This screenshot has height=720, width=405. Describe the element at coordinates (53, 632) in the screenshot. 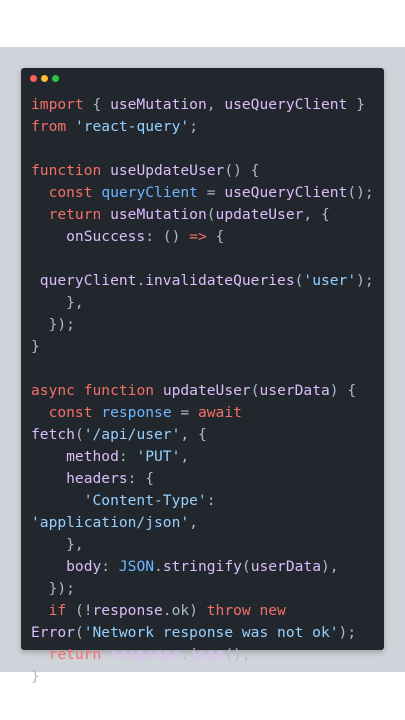

I see `code-token: Error` at that location.